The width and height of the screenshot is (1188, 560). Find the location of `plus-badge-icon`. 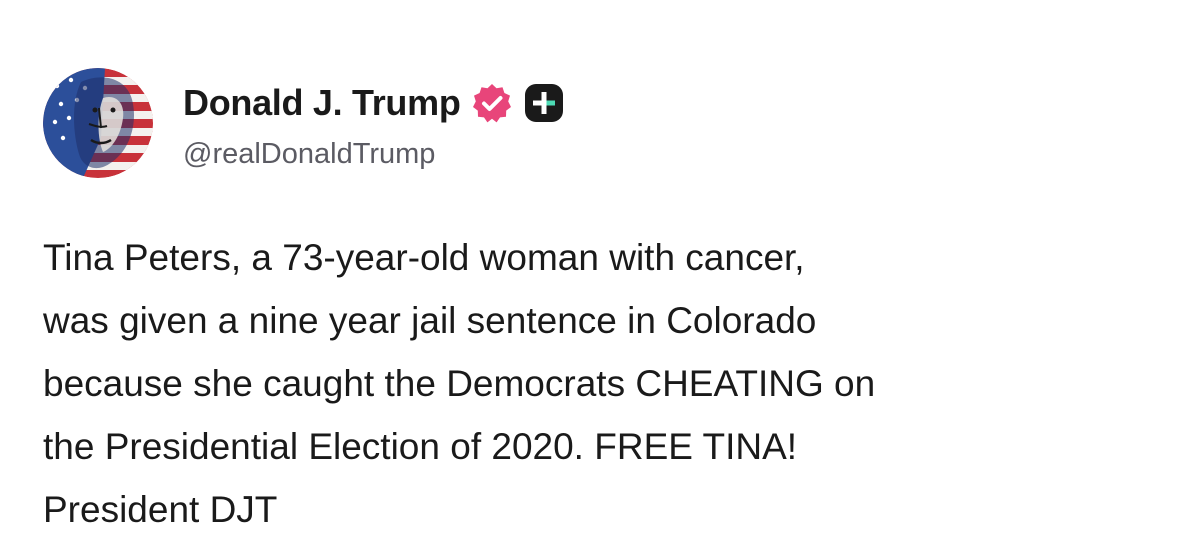

plus-badge-icon is located at coordinates (544, 103).